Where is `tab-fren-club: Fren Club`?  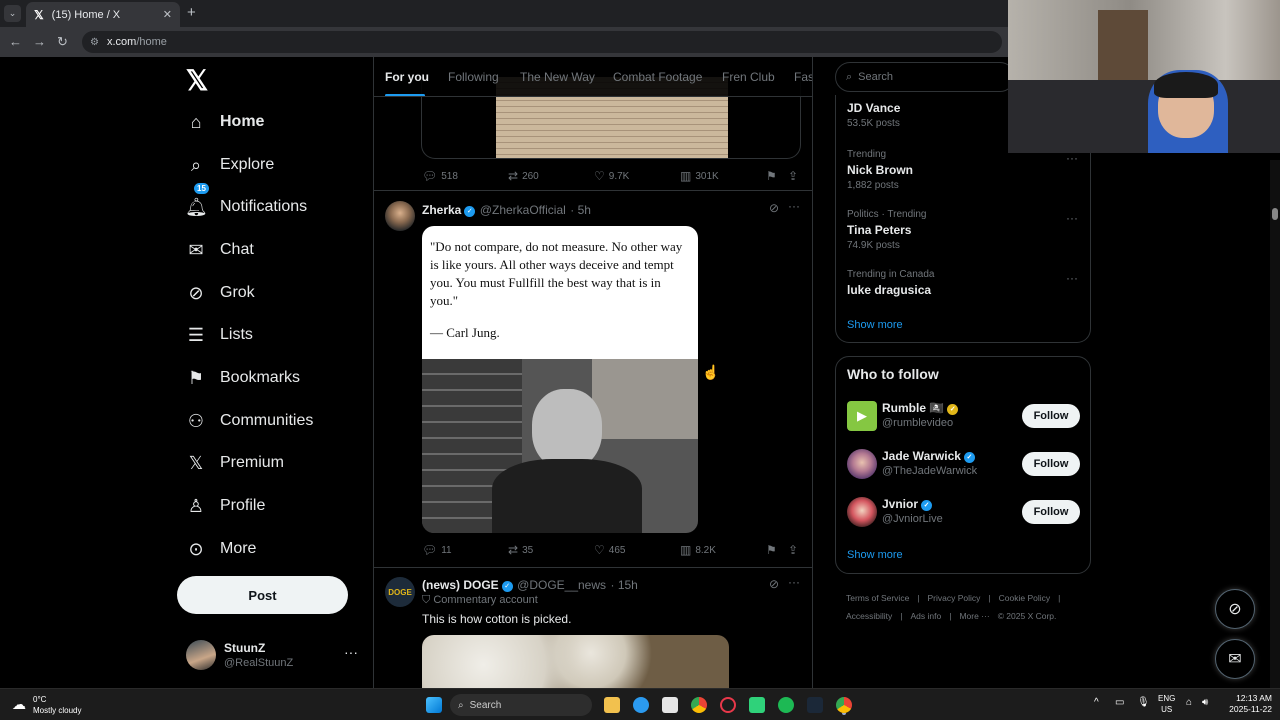
tab-fren-club: Fren Club is located at coordinates (748, 77).